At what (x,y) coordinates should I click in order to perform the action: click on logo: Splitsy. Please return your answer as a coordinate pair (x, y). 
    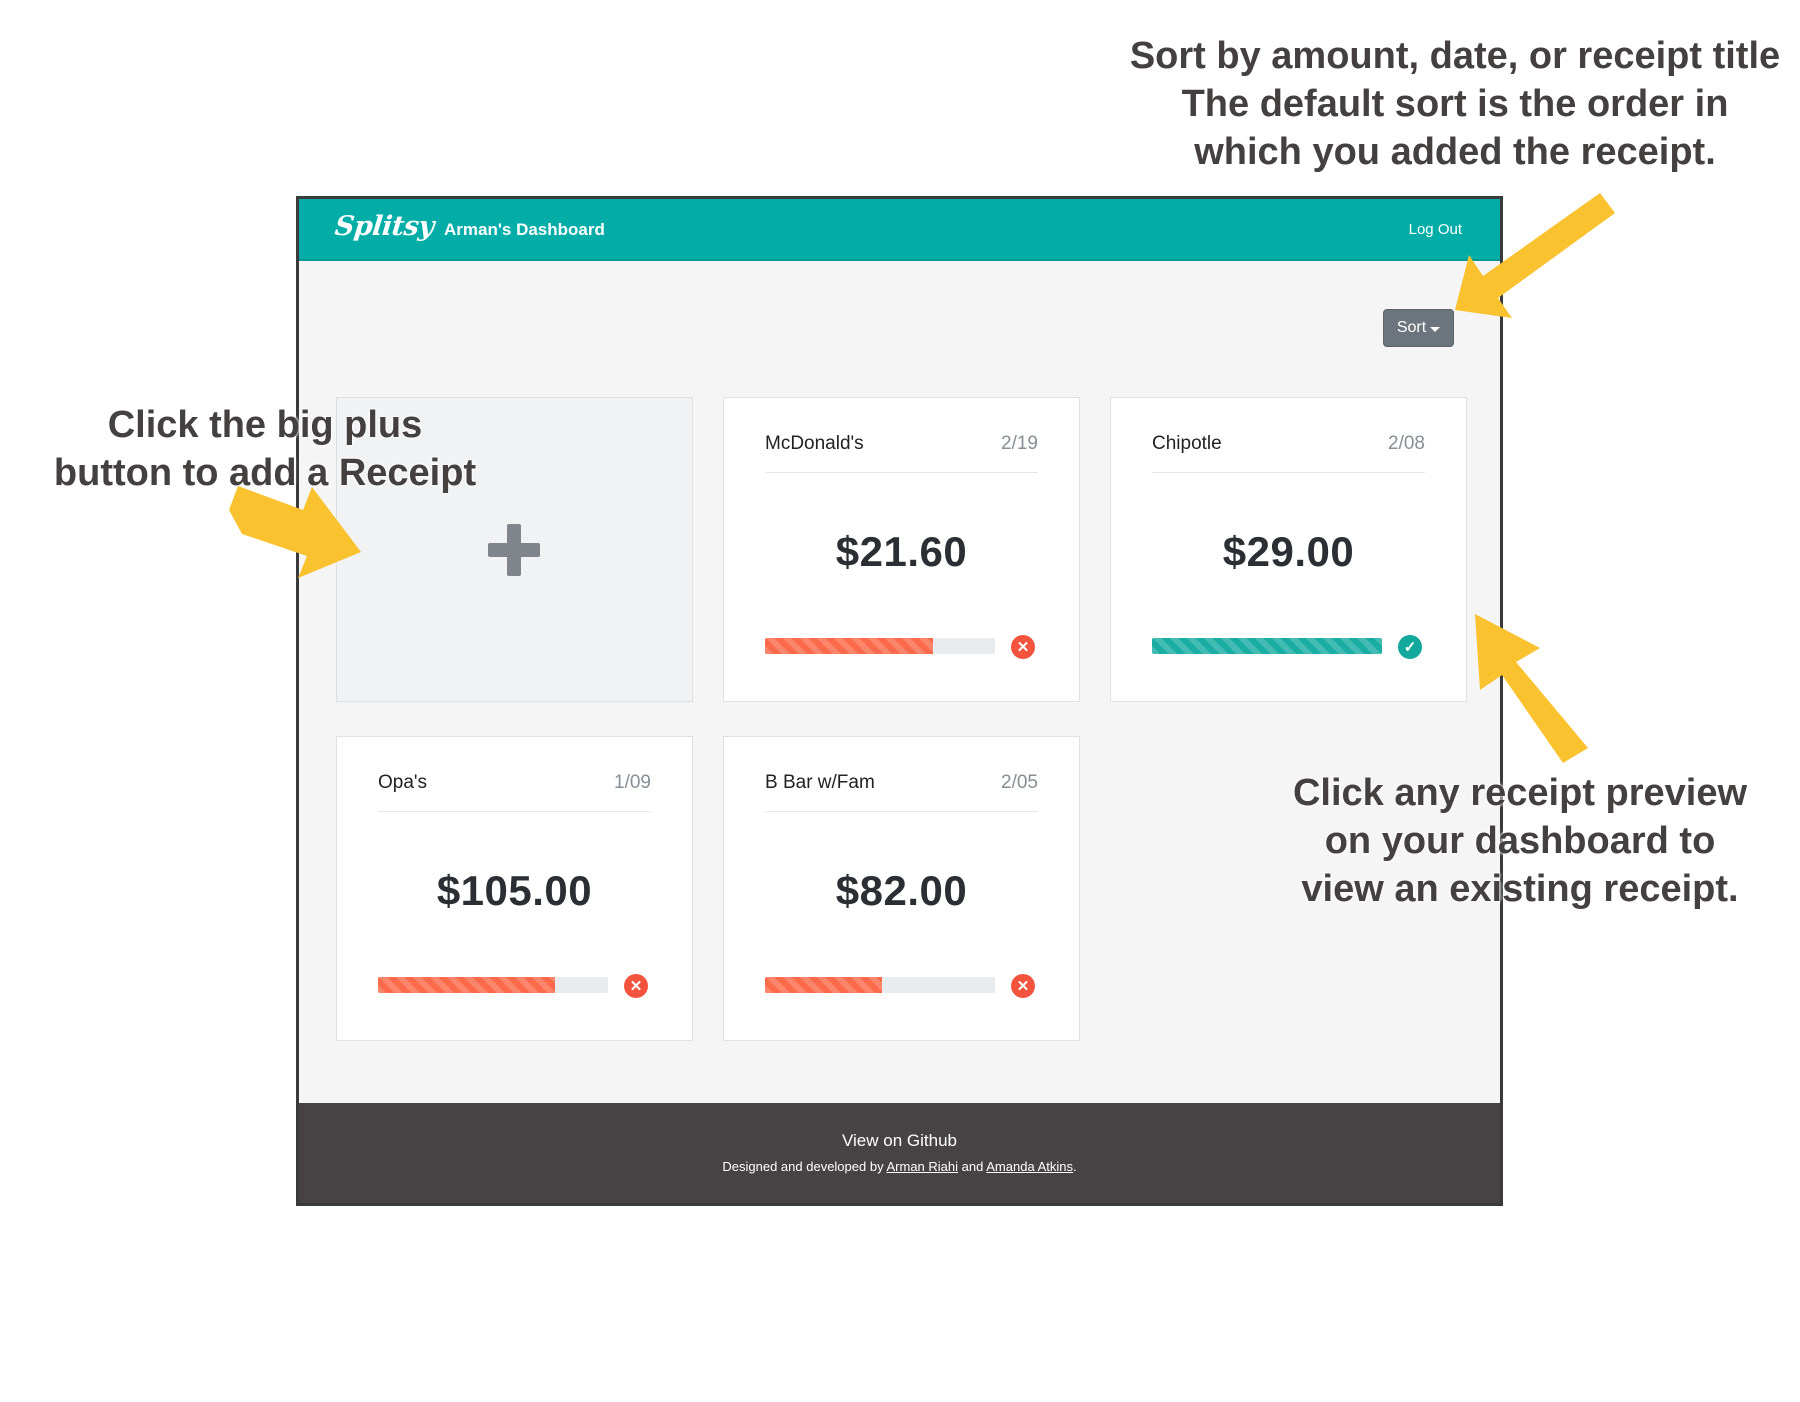
    Looking at the image, I should click on (384, 226).